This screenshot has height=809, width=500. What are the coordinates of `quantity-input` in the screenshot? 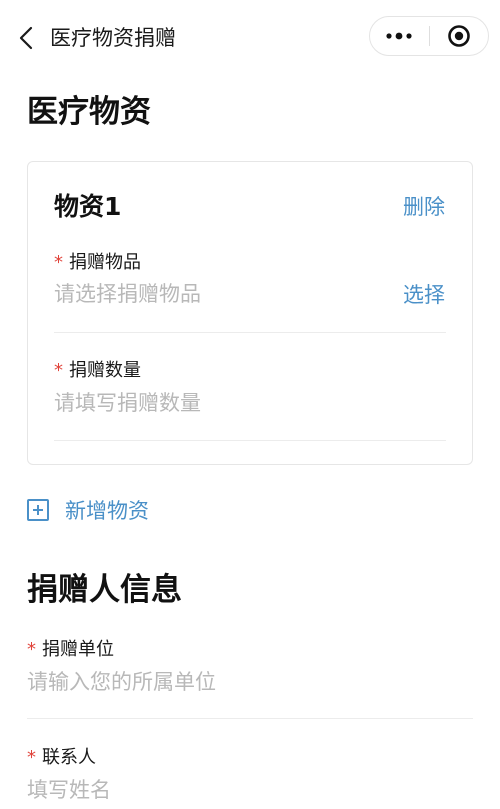 It's located at (250, 403).